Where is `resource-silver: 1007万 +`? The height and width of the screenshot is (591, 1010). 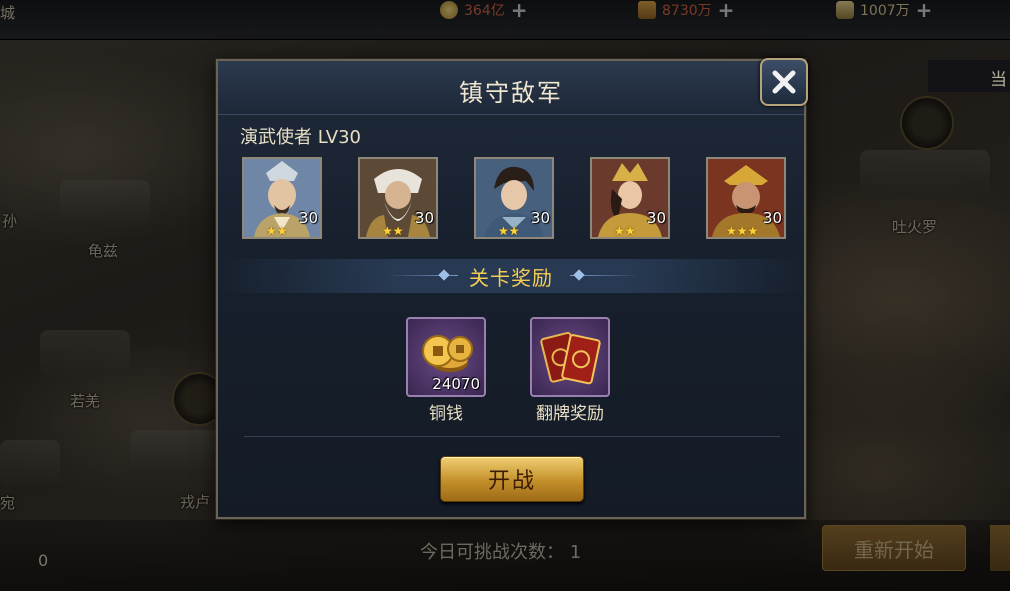
resource-silver: 1007万 + is located at coordinates (884, 11).